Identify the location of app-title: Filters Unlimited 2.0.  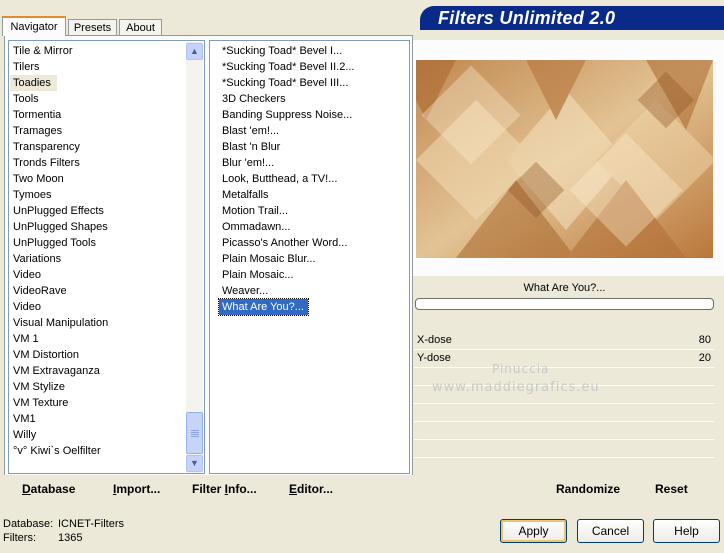
(527, 18).